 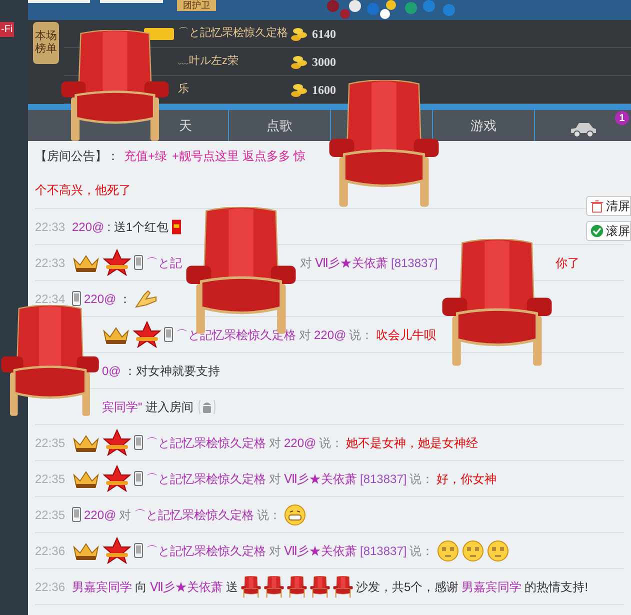 I want to click on notification-badge: 1, so click(x=622, y=118).